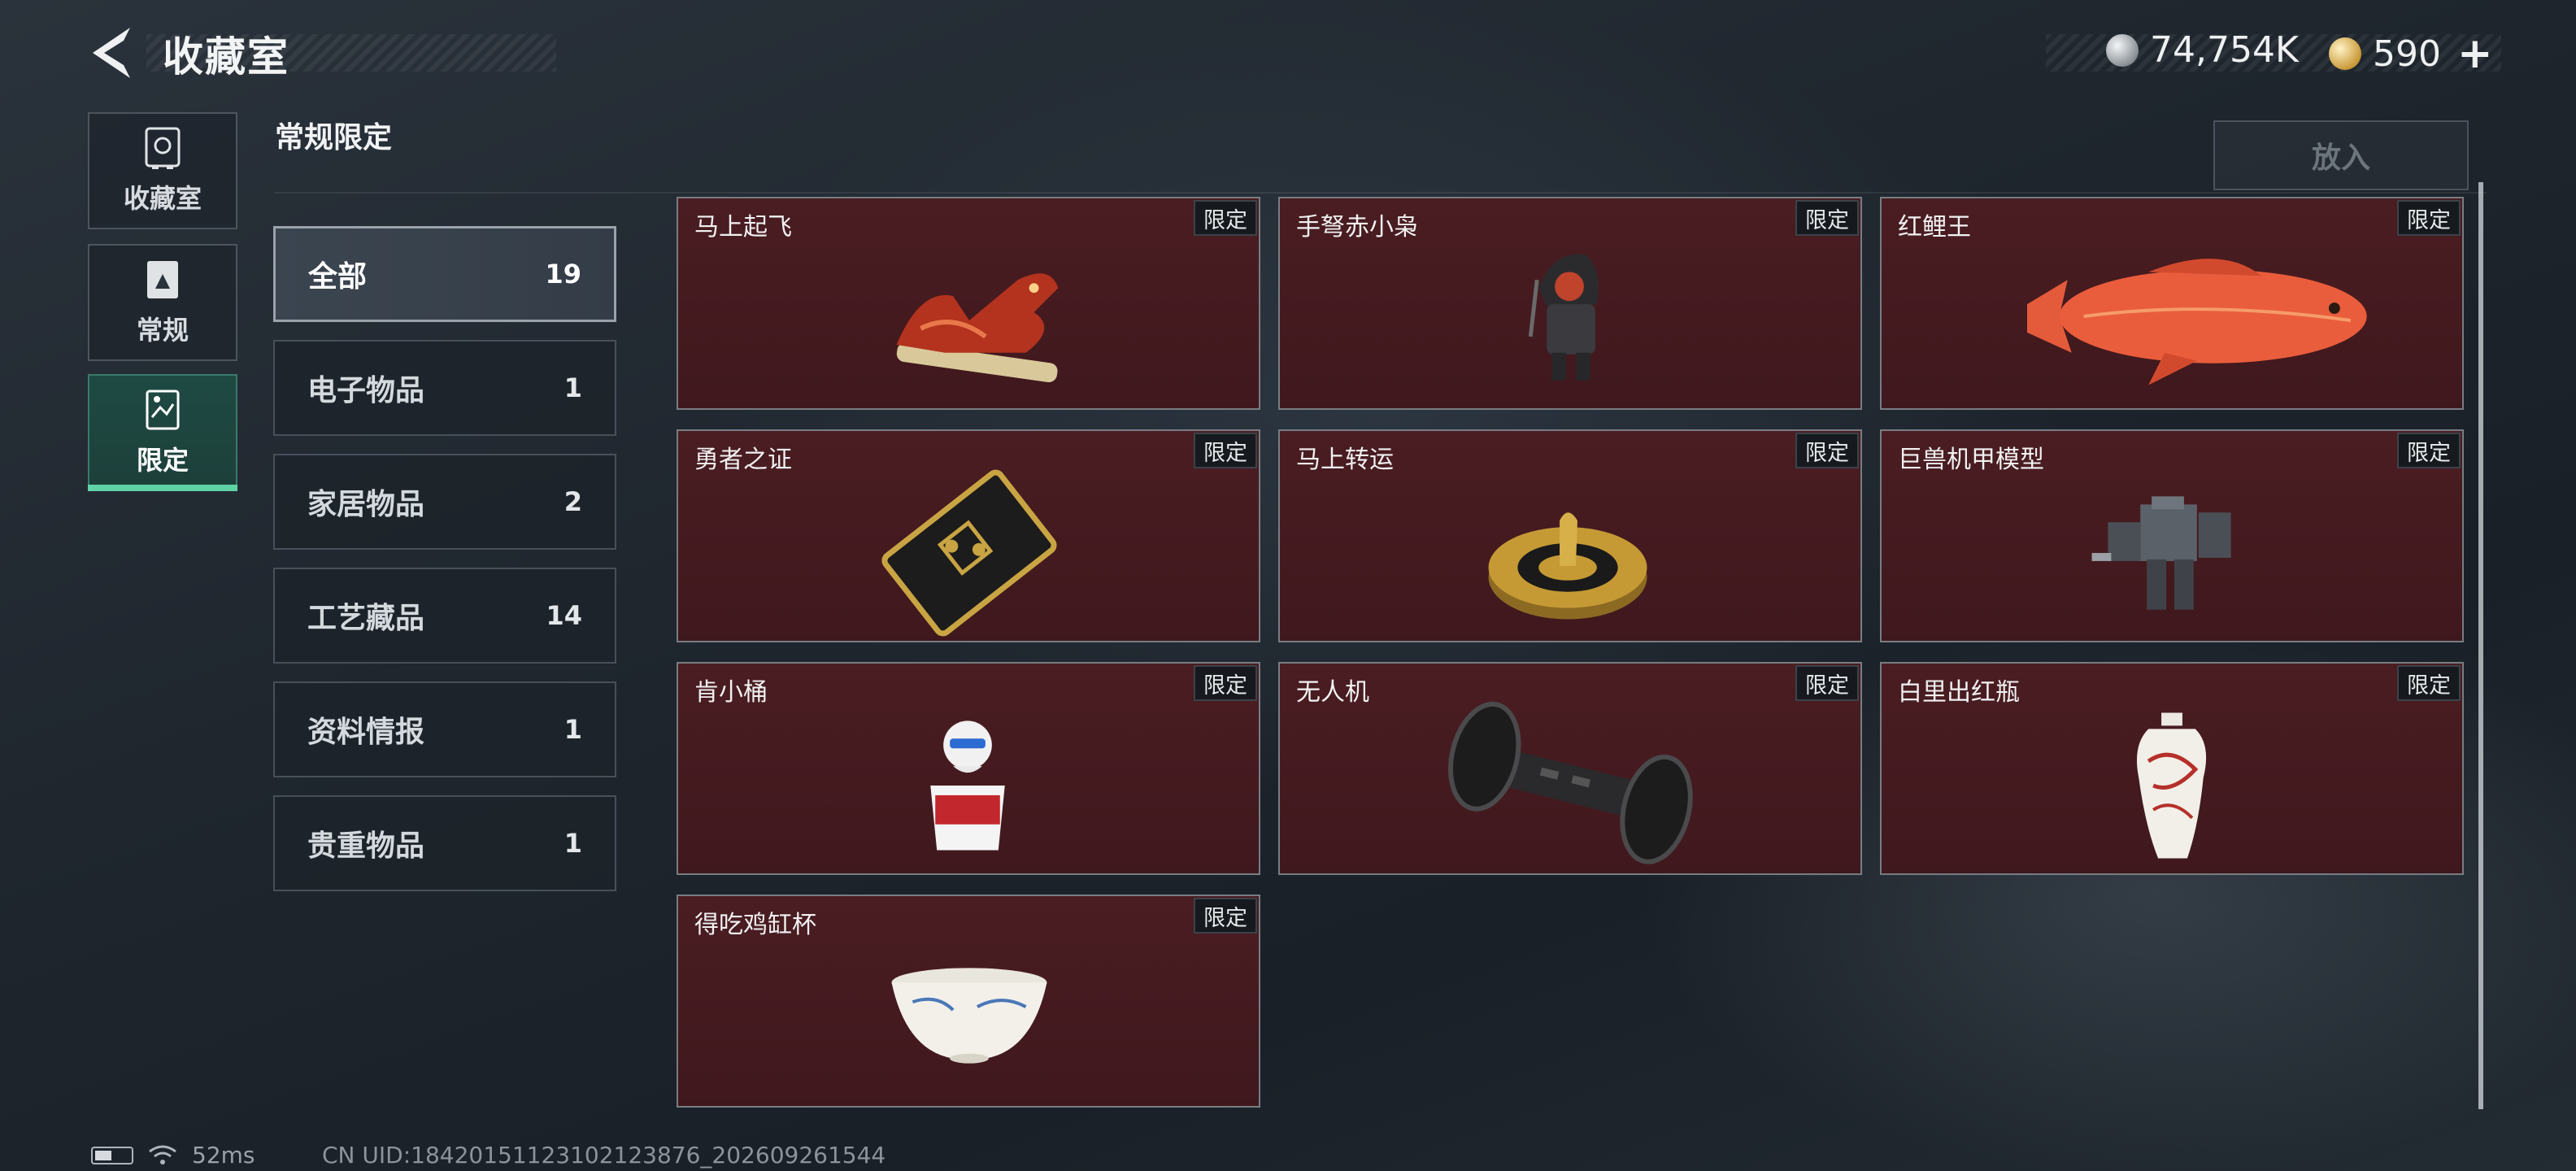 This screenshot has height=1171, width=2576. I want to click on item-card: 肯小桶 限定, so click(969, 769).